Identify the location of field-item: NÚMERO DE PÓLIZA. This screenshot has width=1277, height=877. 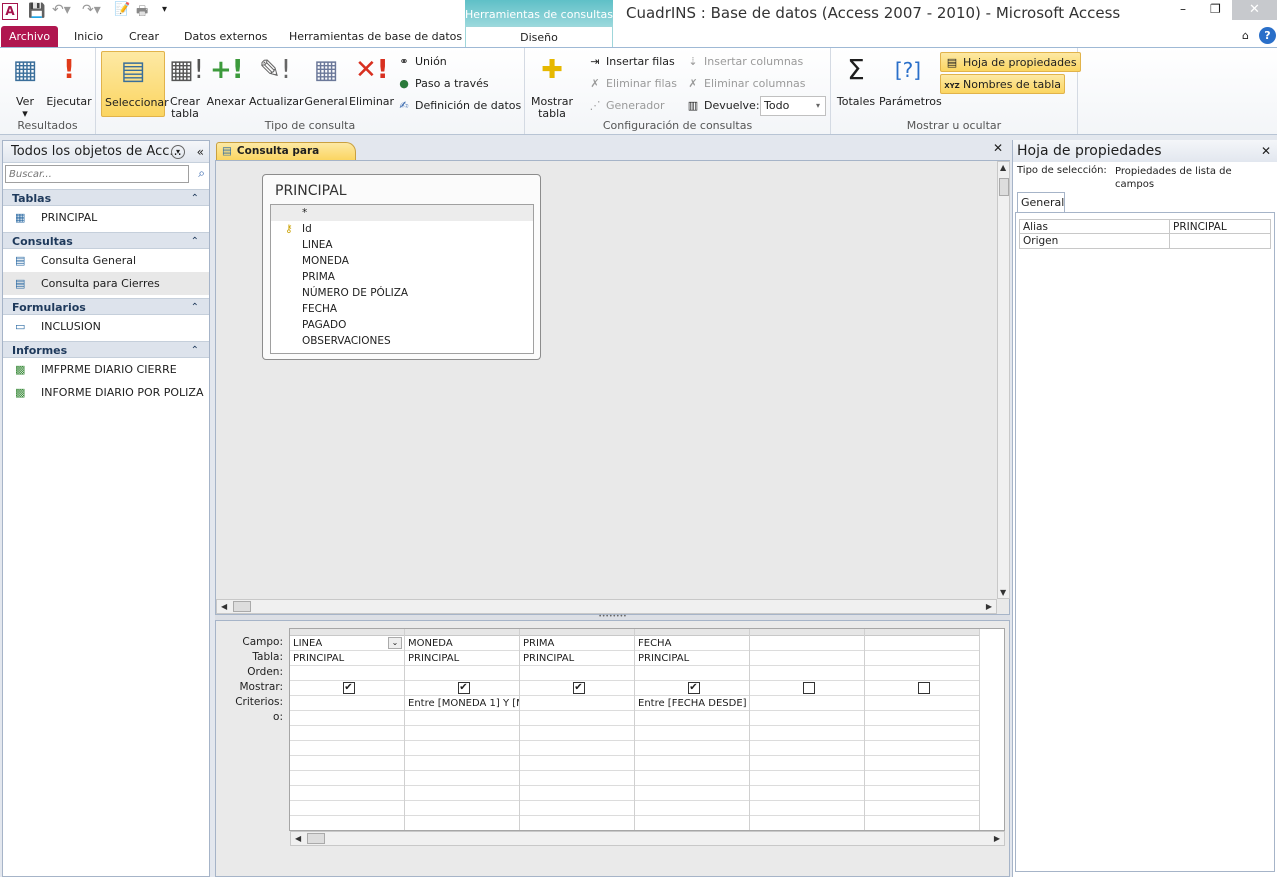
(402, 293).